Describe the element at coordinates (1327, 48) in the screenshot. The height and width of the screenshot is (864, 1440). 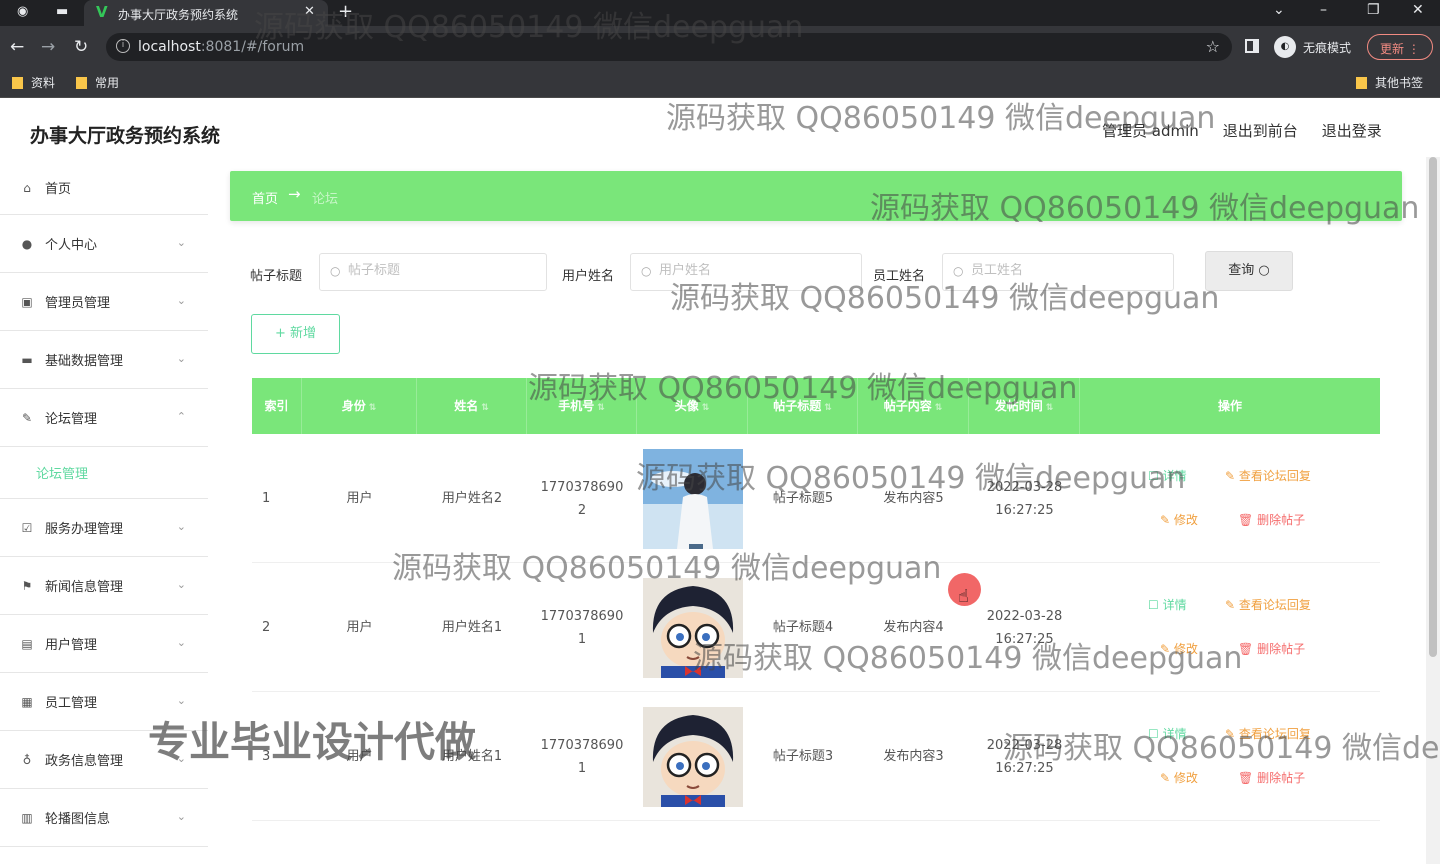
I see `incognito-label: 无痕模式` at that location.